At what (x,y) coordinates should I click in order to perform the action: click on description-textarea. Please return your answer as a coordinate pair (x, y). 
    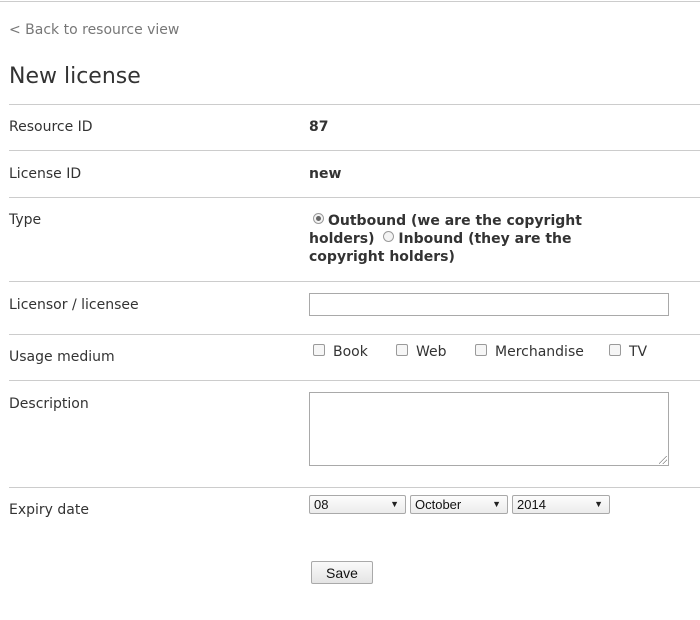
    Looking at the image, I should click on (489, 429).